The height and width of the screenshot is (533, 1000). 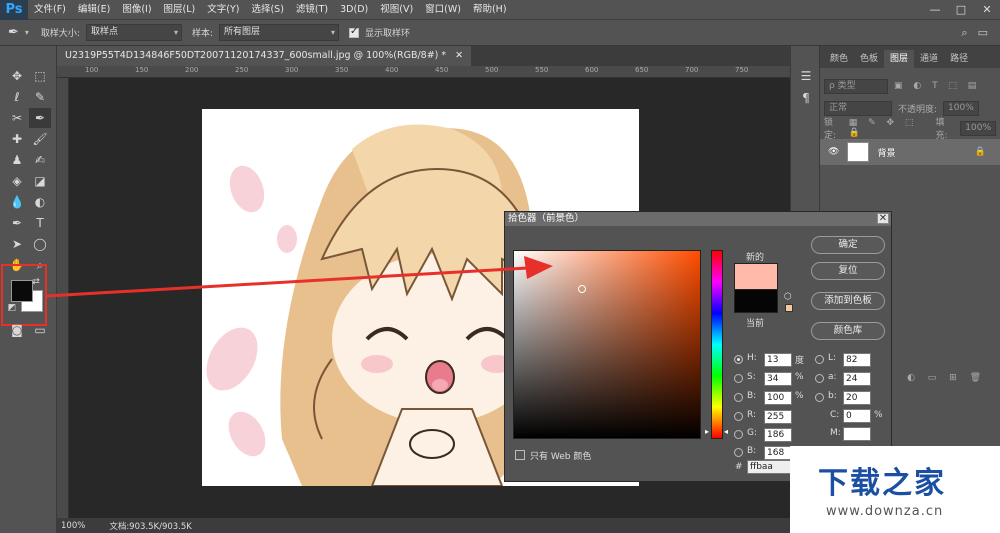 I want to click on menu-item: 选择(S), so click(x=267, y=10).